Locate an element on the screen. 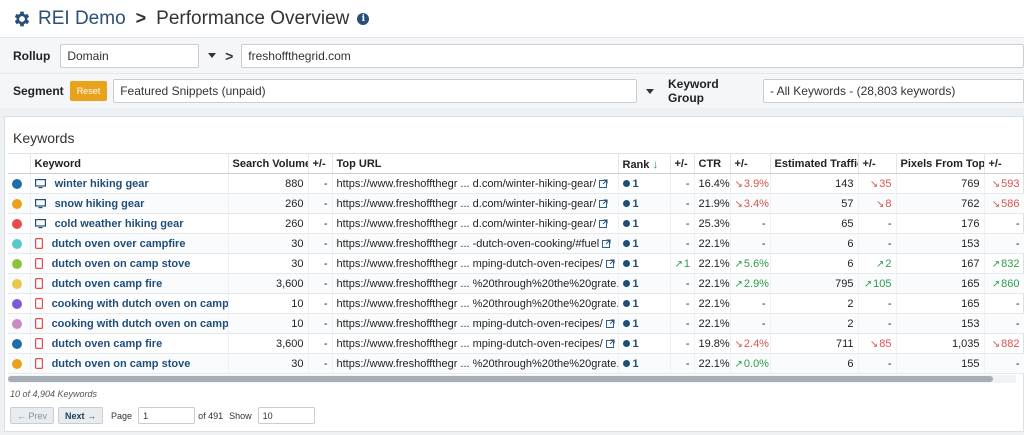 Image resolution: width=1024 pixels, height=435 pixels. rank-change: - is located at coordinates (687, 204).